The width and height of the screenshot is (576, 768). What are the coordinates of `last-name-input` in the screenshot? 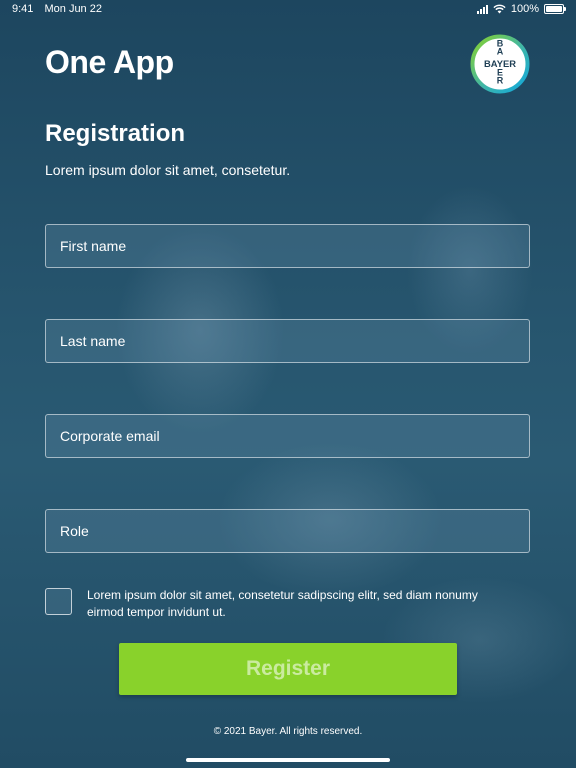 It's located at (287, 341).